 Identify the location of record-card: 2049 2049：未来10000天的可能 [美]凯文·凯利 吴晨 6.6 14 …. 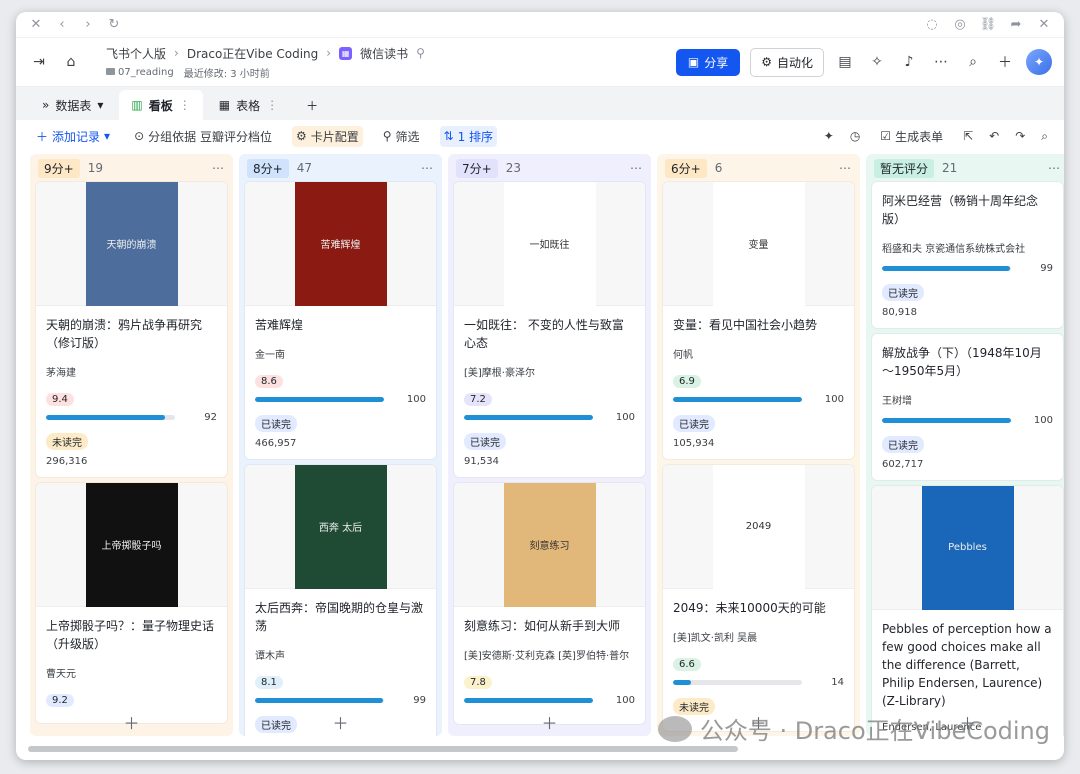
(758, 598).